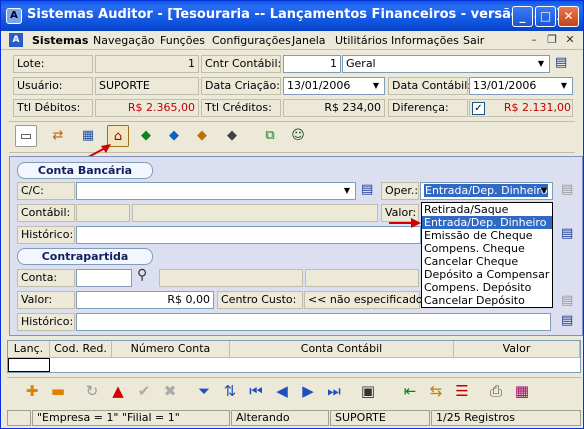  Describe the element at coordinates (32, 391) in the screenshot. I see `add-icon: ✚` at that location.